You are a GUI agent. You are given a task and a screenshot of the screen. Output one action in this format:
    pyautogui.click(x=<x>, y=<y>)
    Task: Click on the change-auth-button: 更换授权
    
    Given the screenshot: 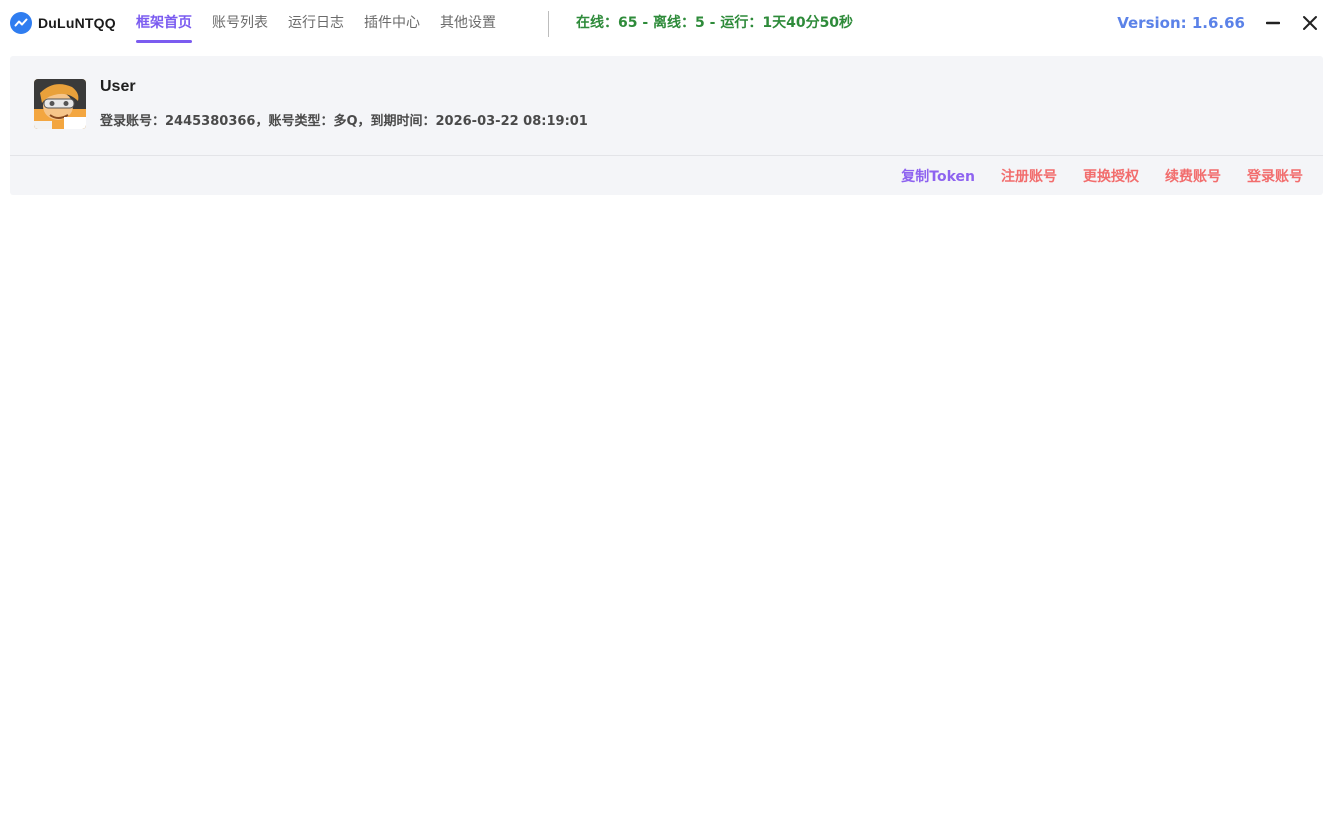 What is the action you would take?
    pyautogui.click(x=1111, y=176)
    